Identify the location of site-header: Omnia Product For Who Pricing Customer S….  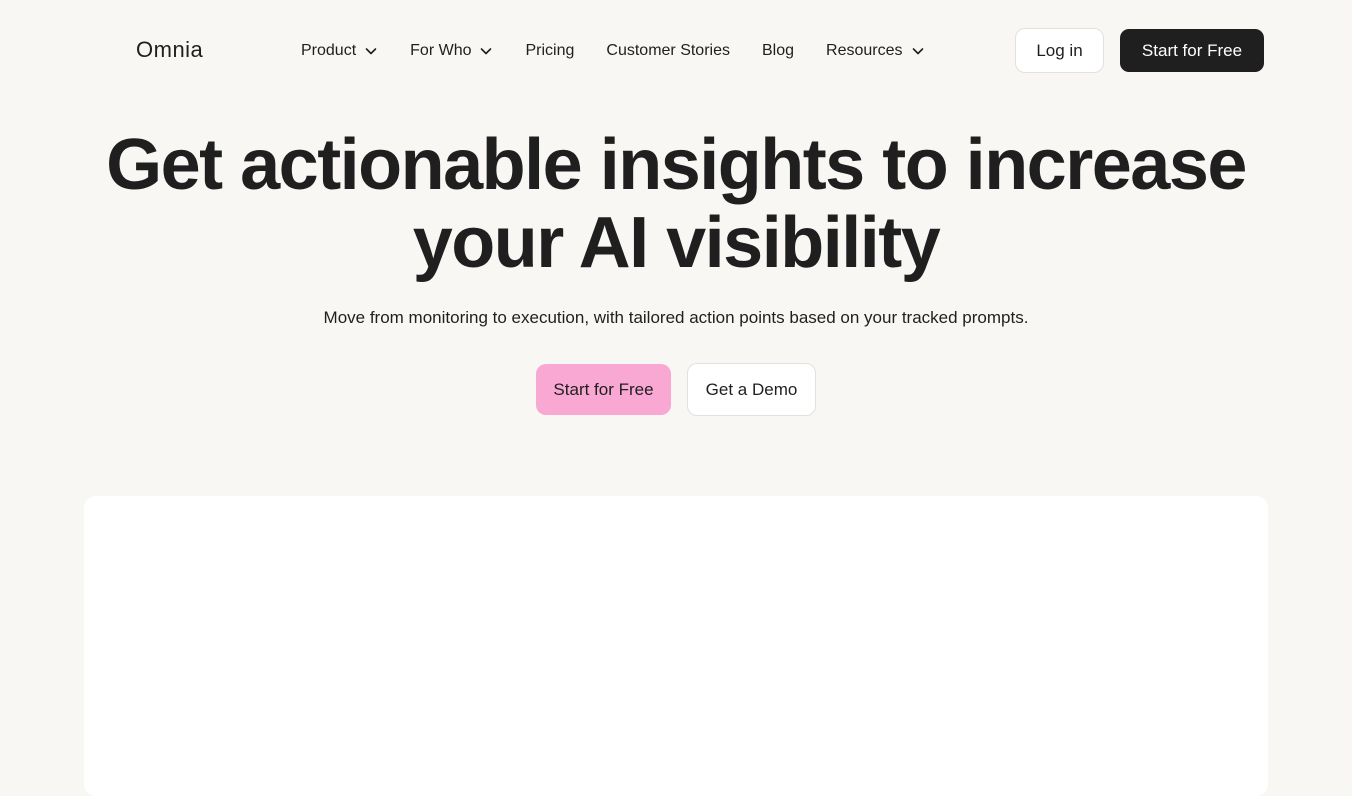
(676, 50).